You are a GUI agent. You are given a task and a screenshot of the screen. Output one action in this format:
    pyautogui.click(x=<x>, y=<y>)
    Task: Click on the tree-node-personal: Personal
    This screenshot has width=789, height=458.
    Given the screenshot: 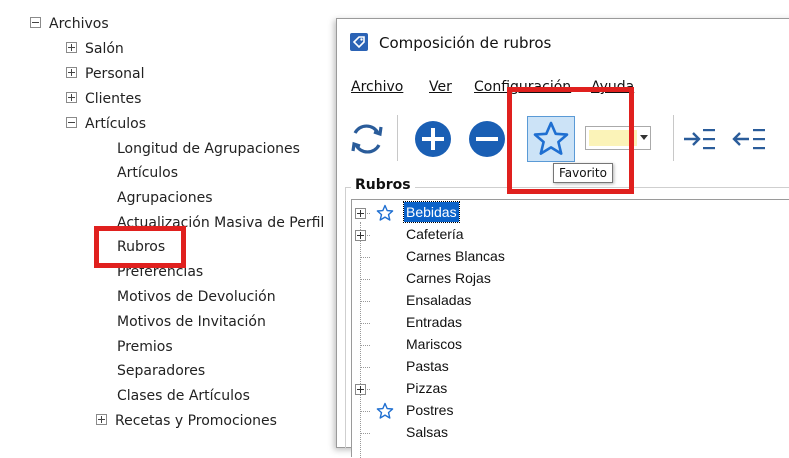 What is the action you would take?
    pyautogui.click(x=105, y=74)
    